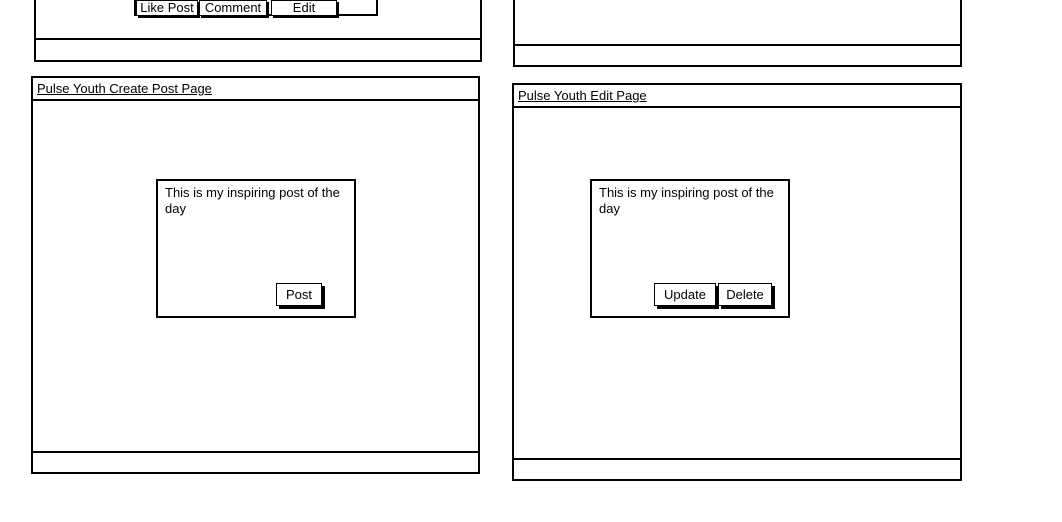 The width and height of the screenshot is (1062, 522). What do you see at coordinates (304, 8) in the screenshot?
I see `edit-button: Edit` at bounding box center [304, 8].